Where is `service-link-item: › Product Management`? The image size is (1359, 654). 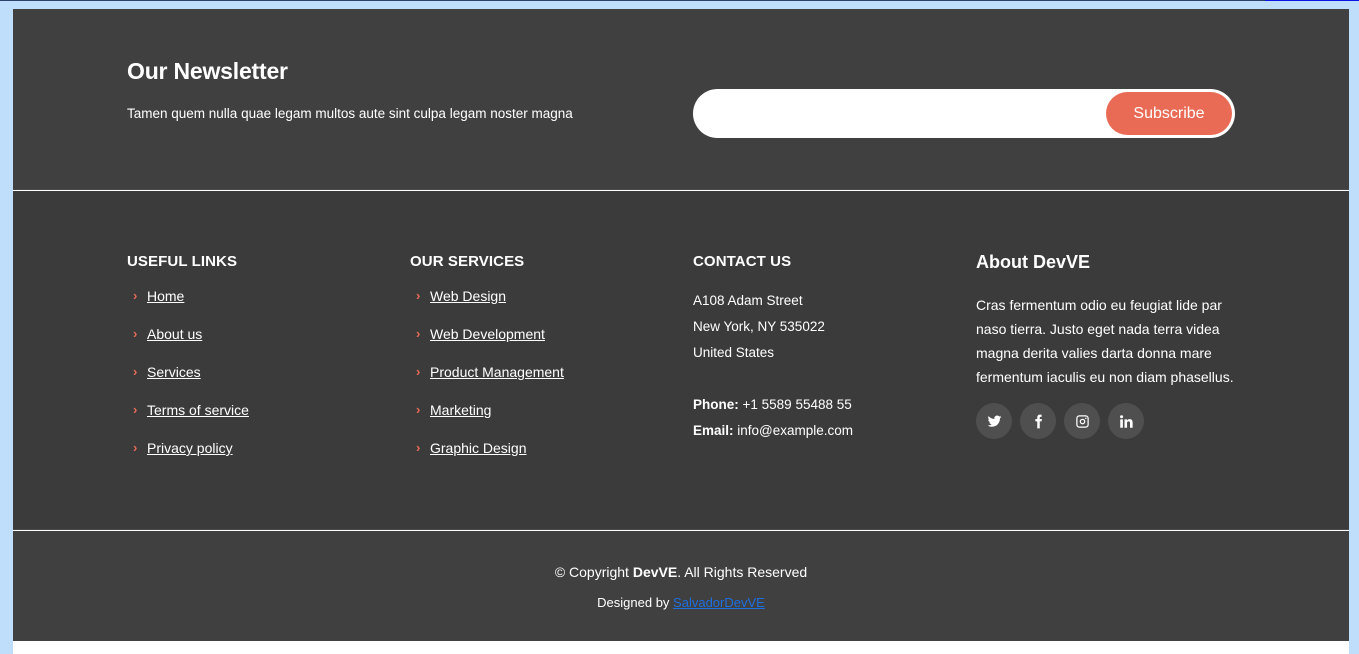
service-link-item: › Product Management is located at coordinates (487, 383).